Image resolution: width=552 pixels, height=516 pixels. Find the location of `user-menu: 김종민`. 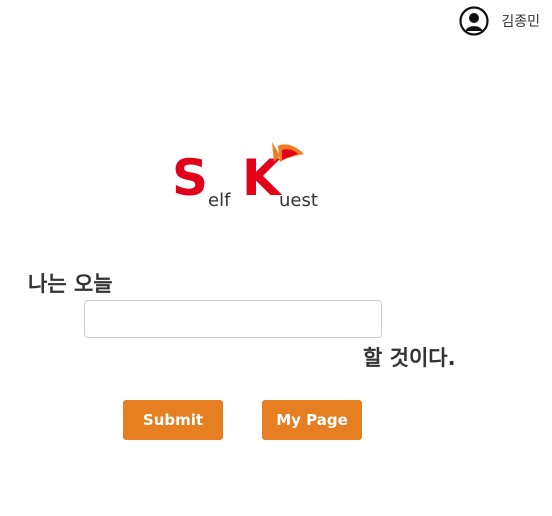

user-menu: 김종민 is located at coordinates (499, 21).